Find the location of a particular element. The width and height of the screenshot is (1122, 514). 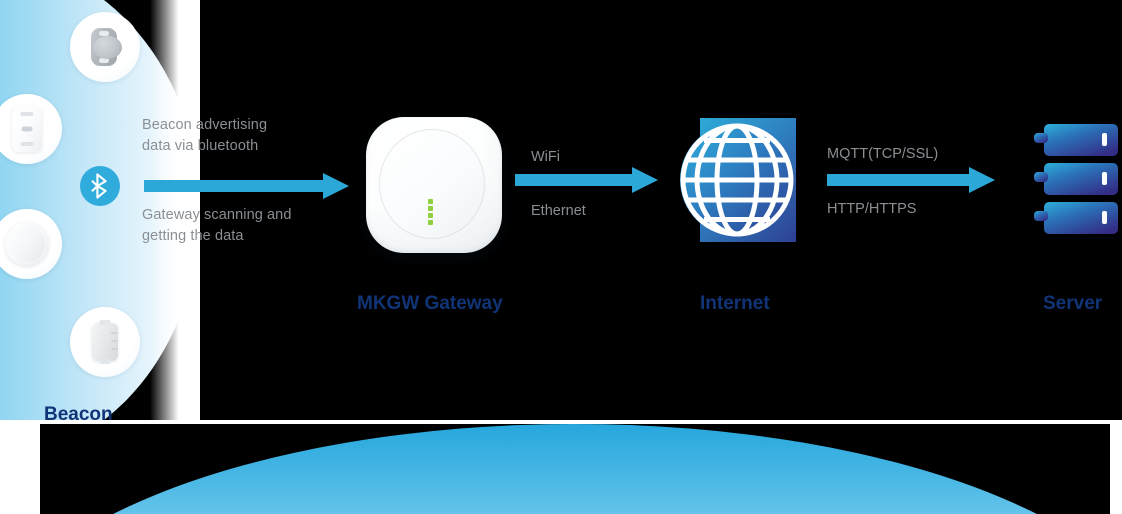

white-card-beacon-icon is located at coordinates (27, 129).